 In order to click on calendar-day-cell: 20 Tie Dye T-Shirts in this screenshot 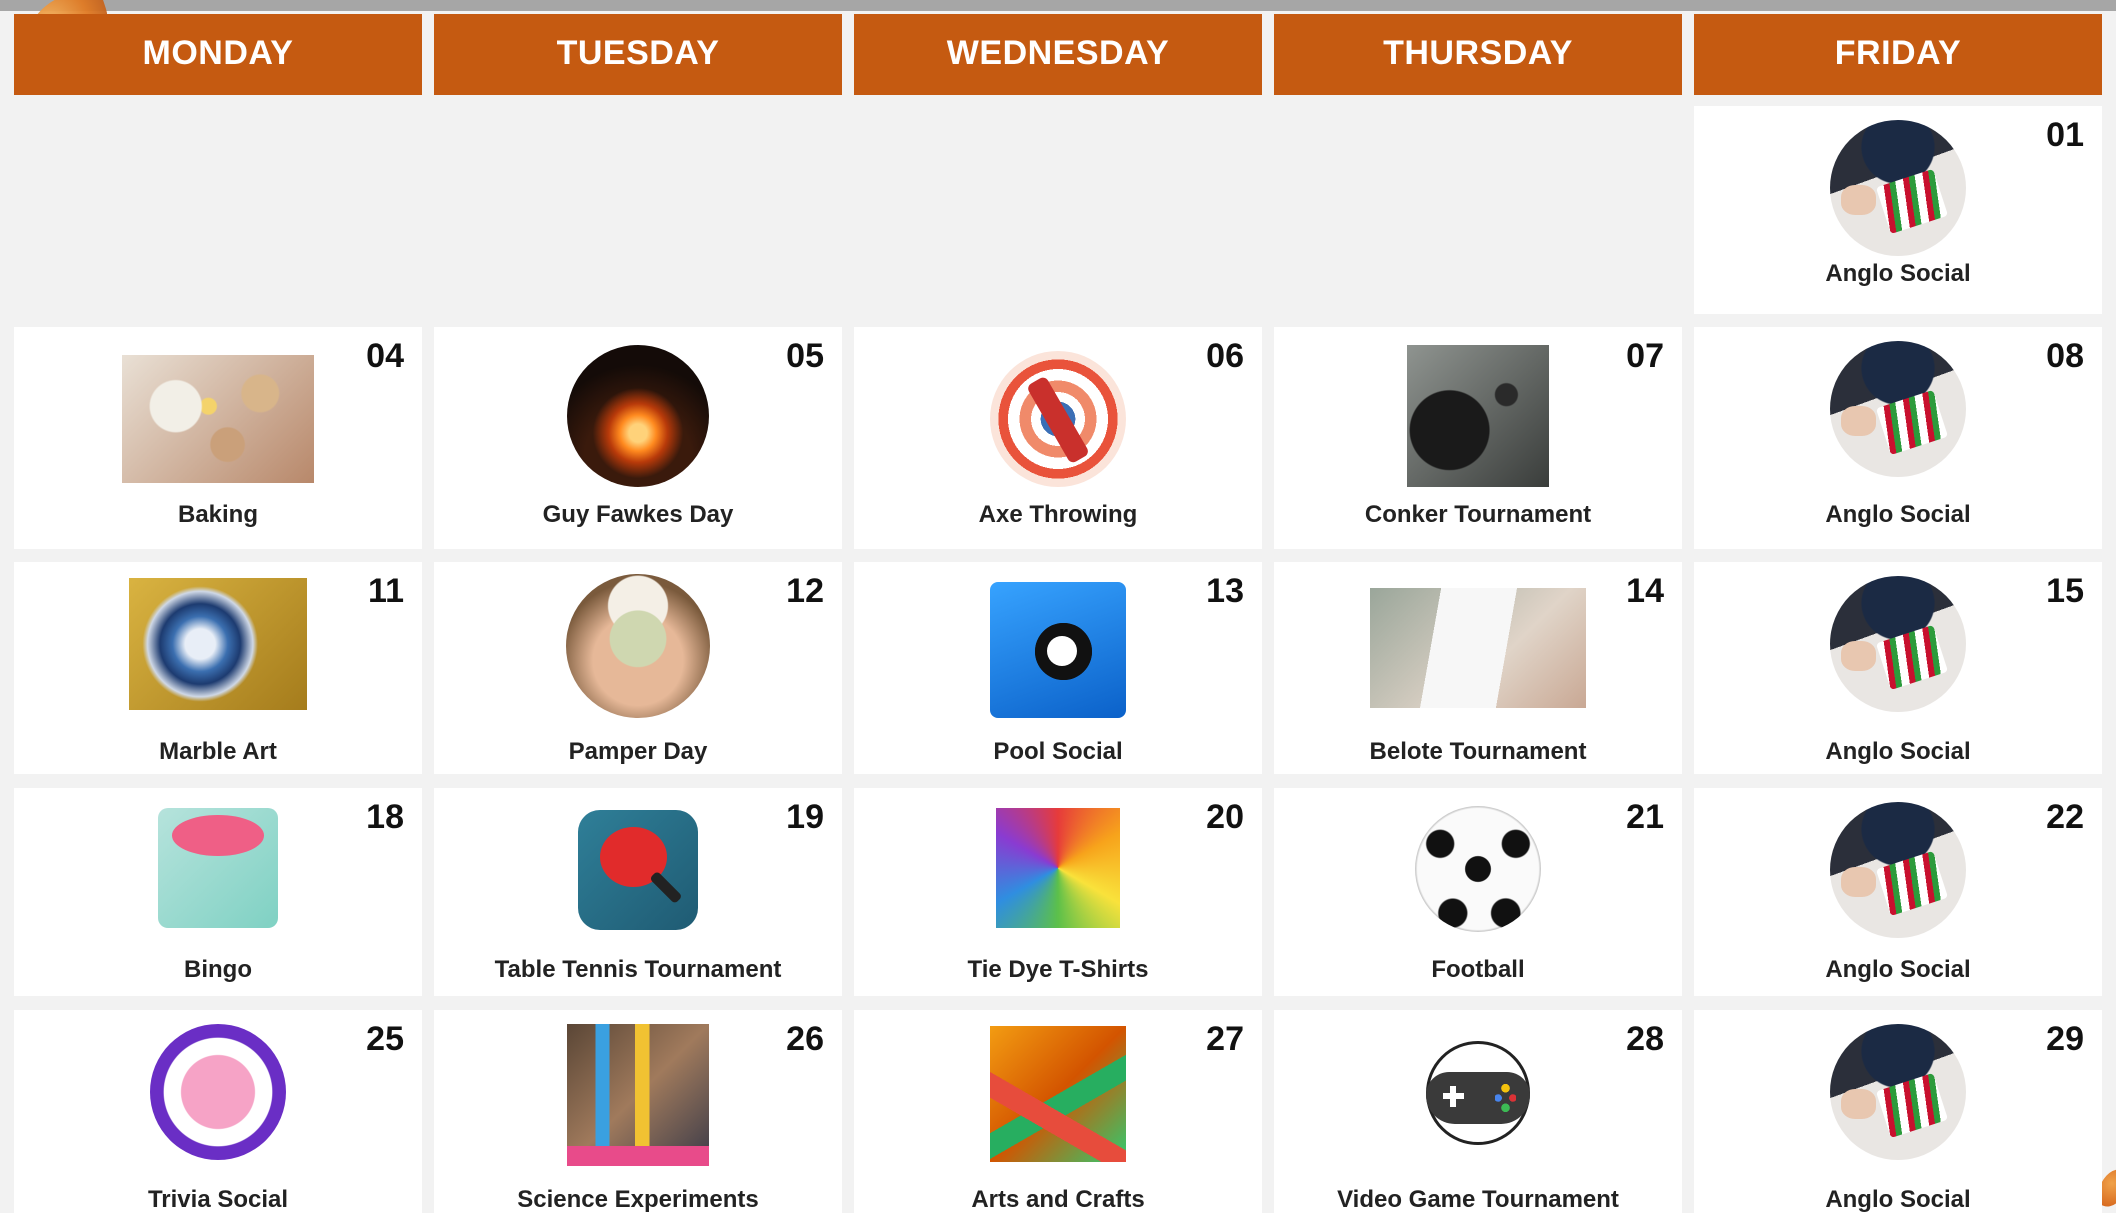, I will do `click(1058, 892)`.